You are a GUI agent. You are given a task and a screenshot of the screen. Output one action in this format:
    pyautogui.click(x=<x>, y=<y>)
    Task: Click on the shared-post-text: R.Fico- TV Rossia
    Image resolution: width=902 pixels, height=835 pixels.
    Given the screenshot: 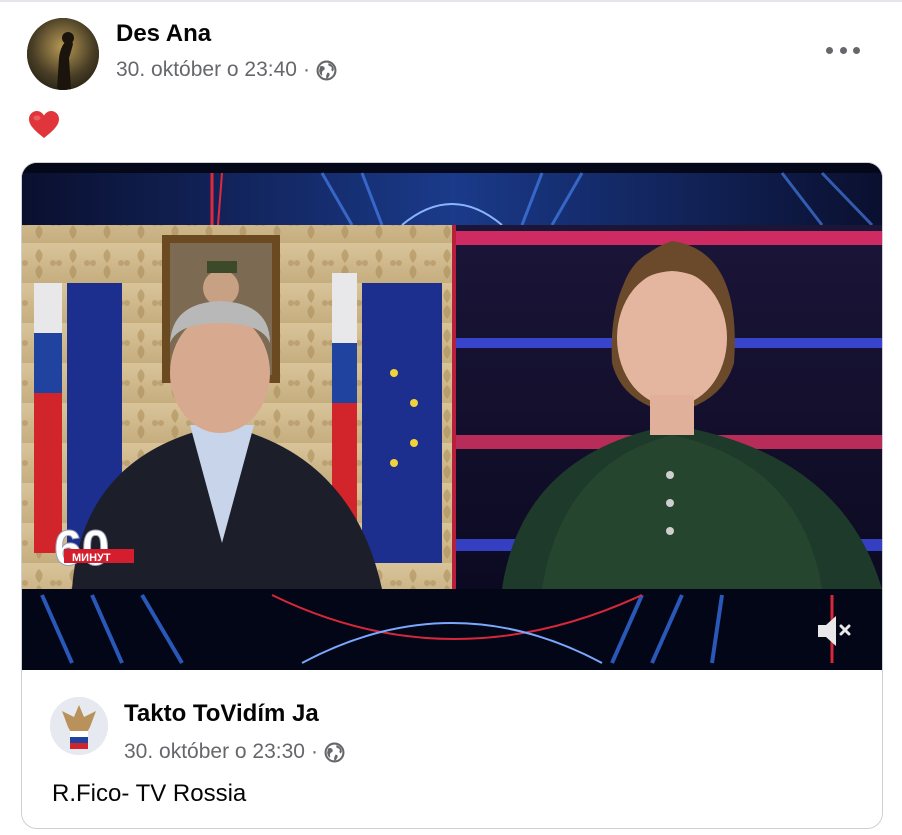 What is the action you would take?
    pyautogui.click(x=149, y=793)
    